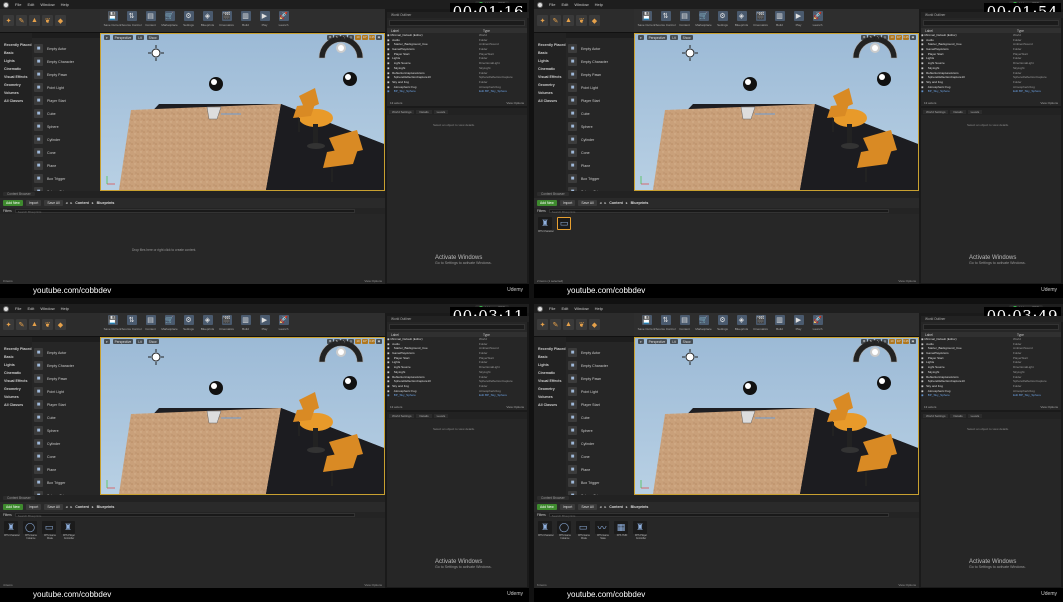 Image resolution: width=1063 pixels, height=602 pixels. What do you see at coordinates (441, 111) in the screenshot?
I see `tab-levels: Levels` at bounding box center [441, 111].